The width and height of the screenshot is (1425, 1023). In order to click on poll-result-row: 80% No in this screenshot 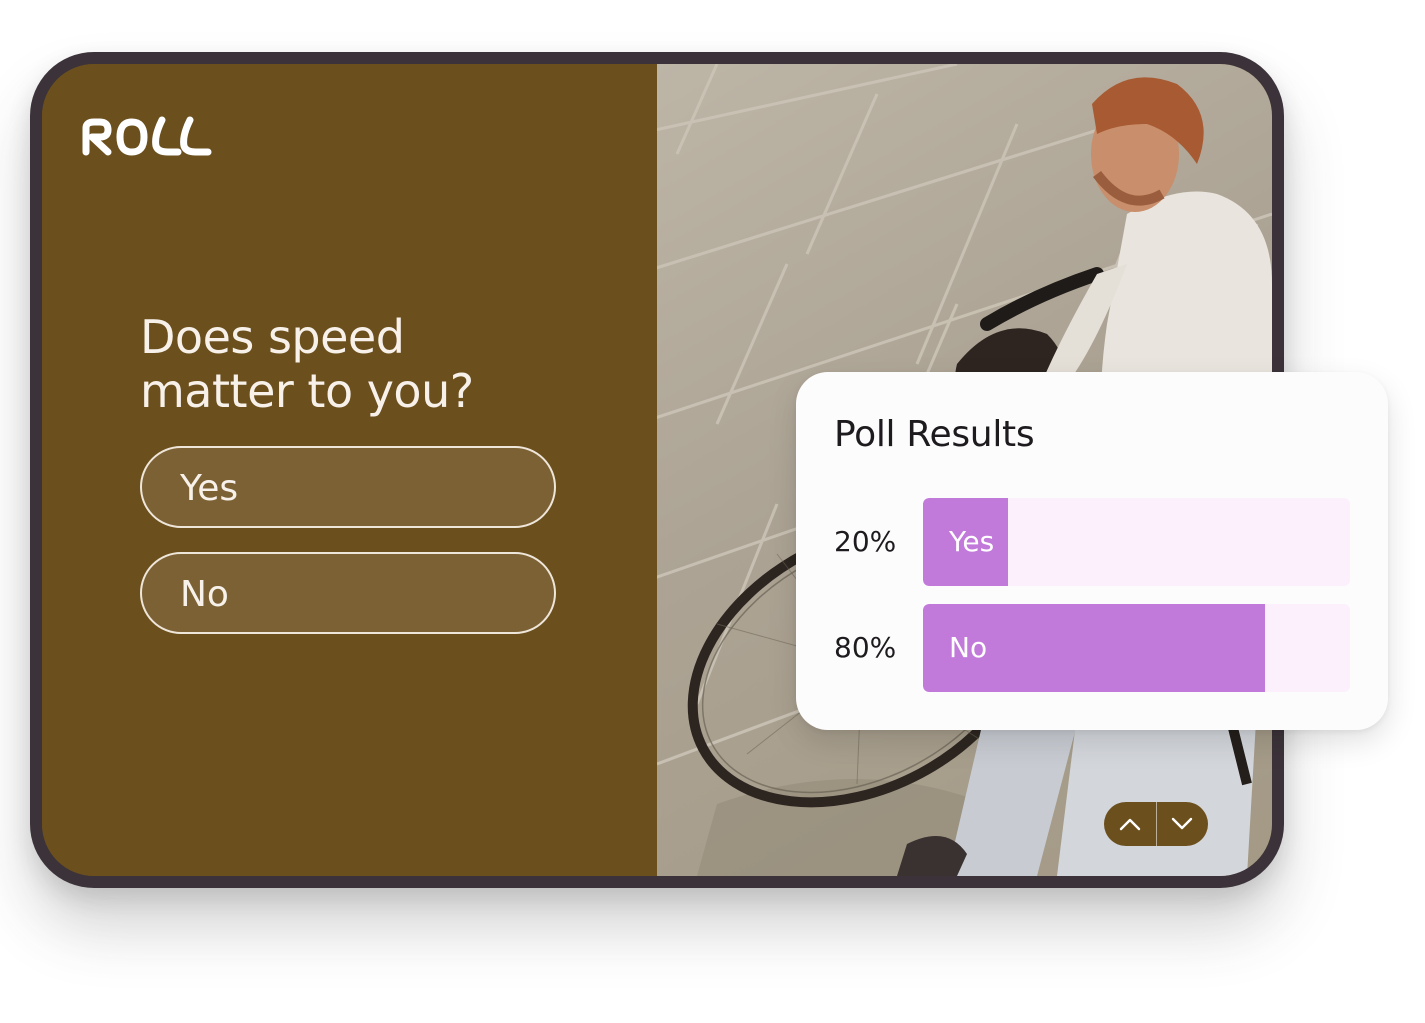, I will do `click(1092, 648)`.